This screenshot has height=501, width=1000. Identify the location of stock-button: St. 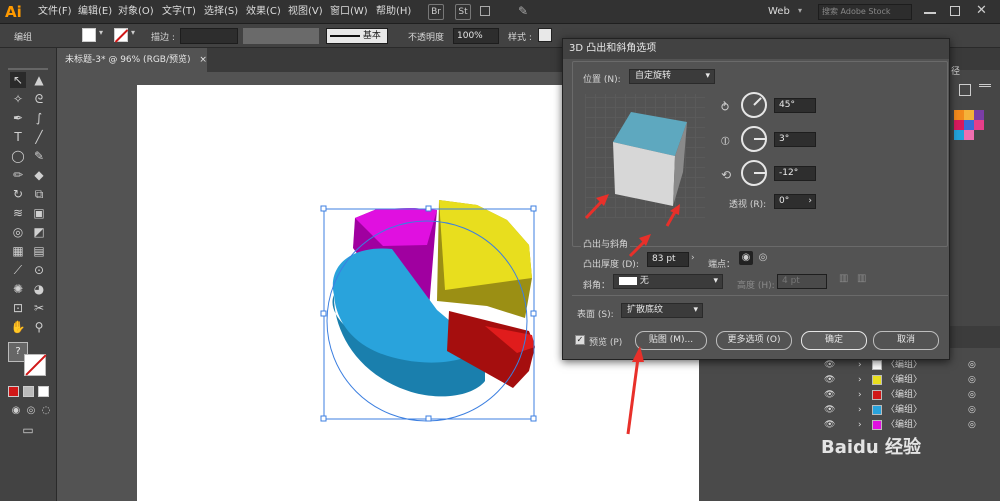
(463, 12).